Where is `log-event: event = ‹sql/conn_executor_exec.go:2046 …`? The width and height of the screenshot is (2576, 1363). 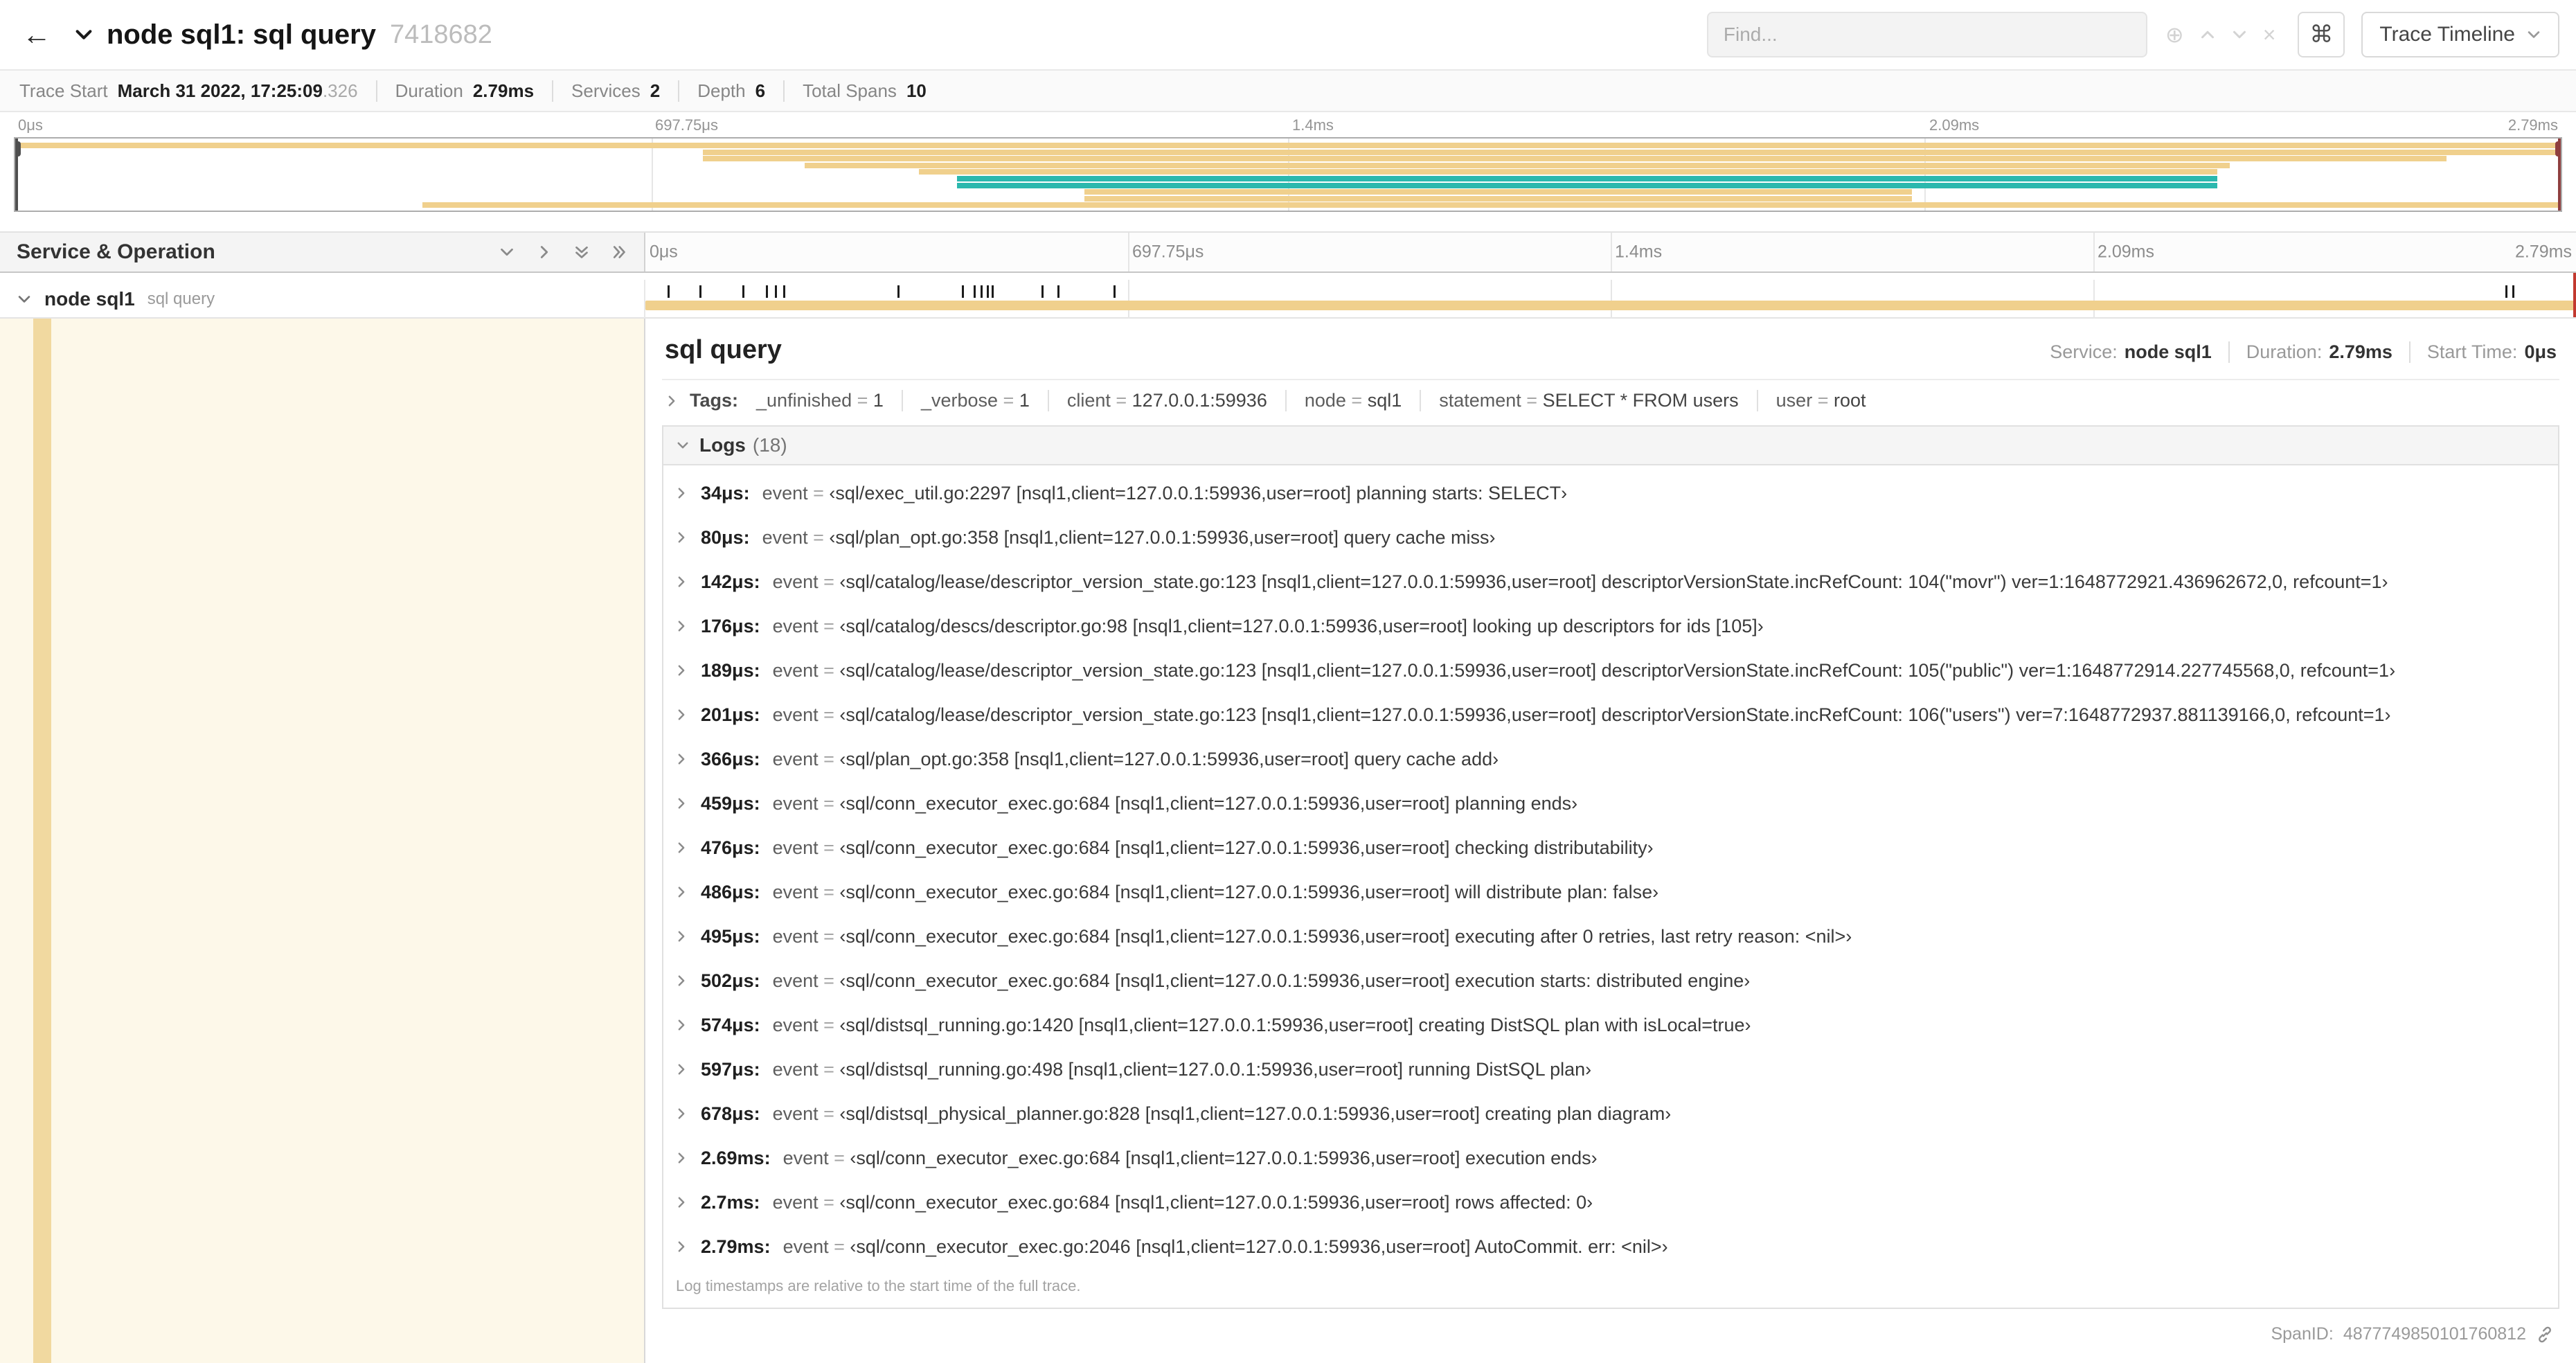
log-event: event = ‹sql/conn_executor_exec.go:2046 … is located at coordinates (1225, 1247).